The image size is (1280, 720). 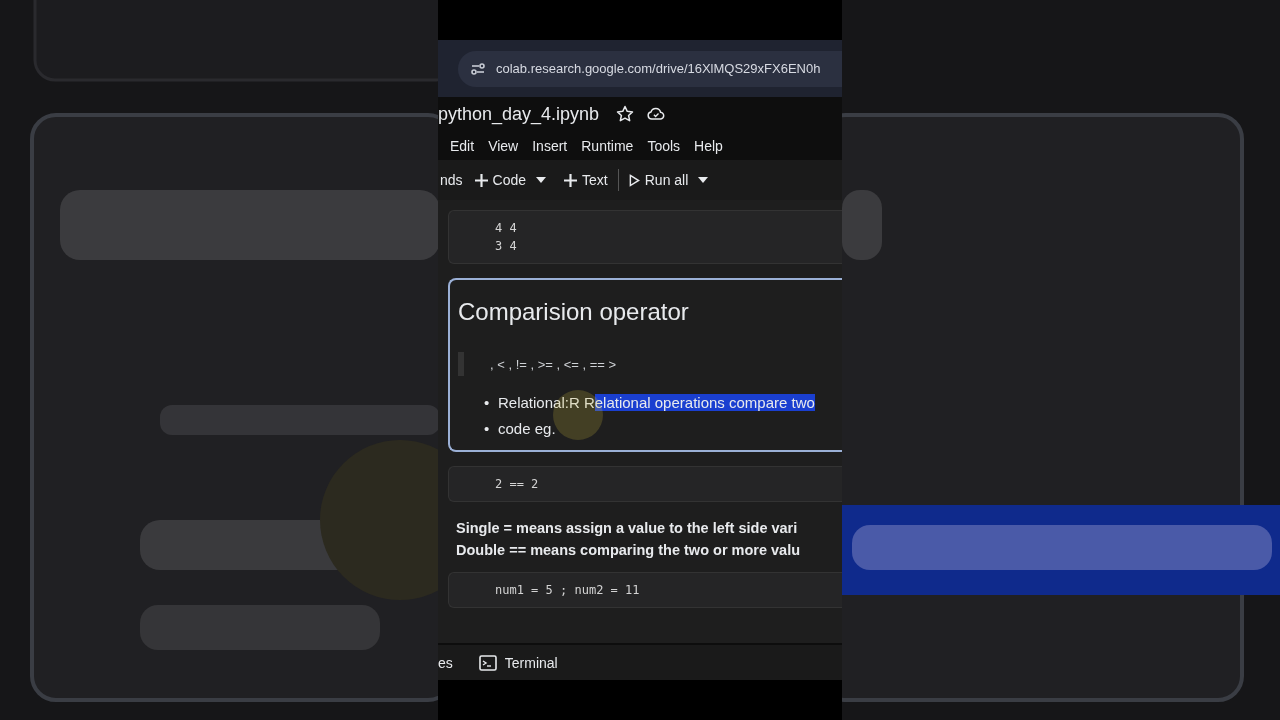 I want to click on menu-item: Insert, so click(x=550, y=145).